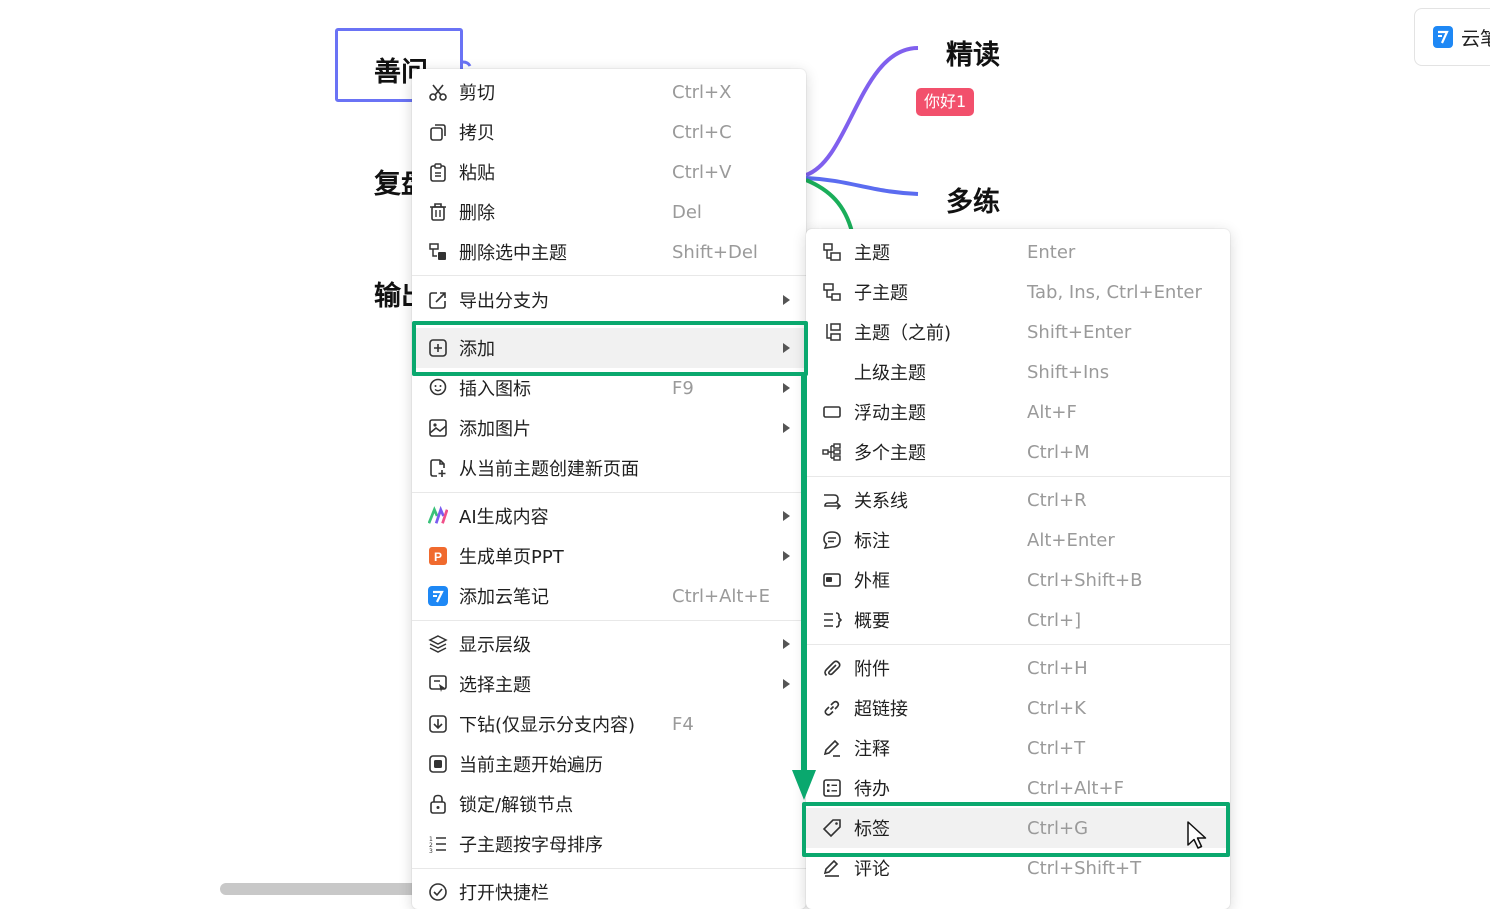  I want to click on menu-item-export-branch: 导出分支为, so click(609, 300).